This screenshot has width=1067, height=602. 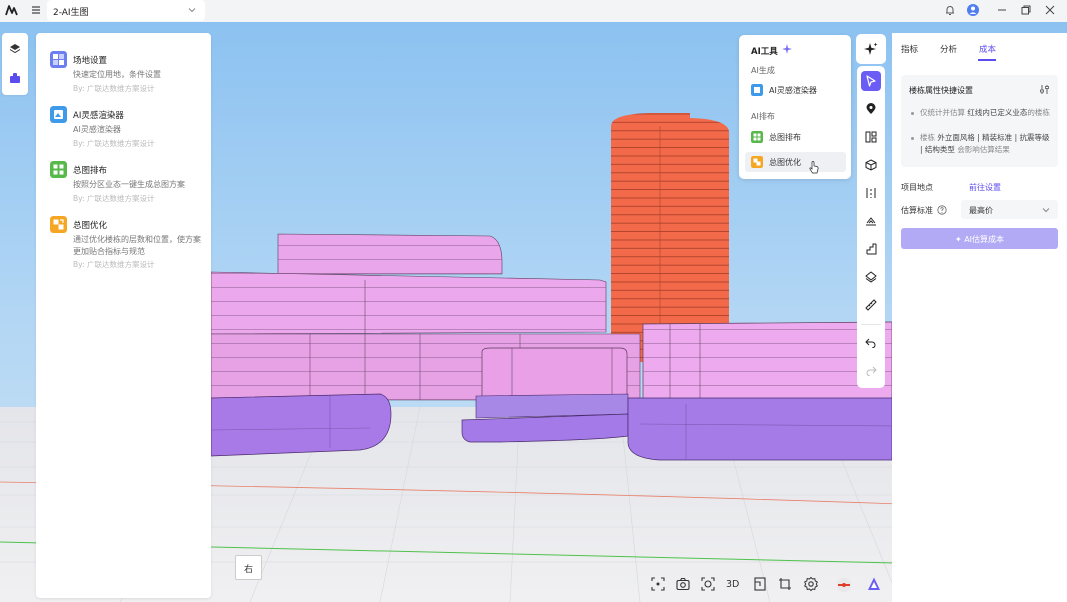 What do you see at coordinates (795, 107) in the screenshot?
I see `ai-tools-popup: AI工具 AI生成 AI灵感渲染器 AI排布 总图排布 总图优化` at bounding box center [795, 107].